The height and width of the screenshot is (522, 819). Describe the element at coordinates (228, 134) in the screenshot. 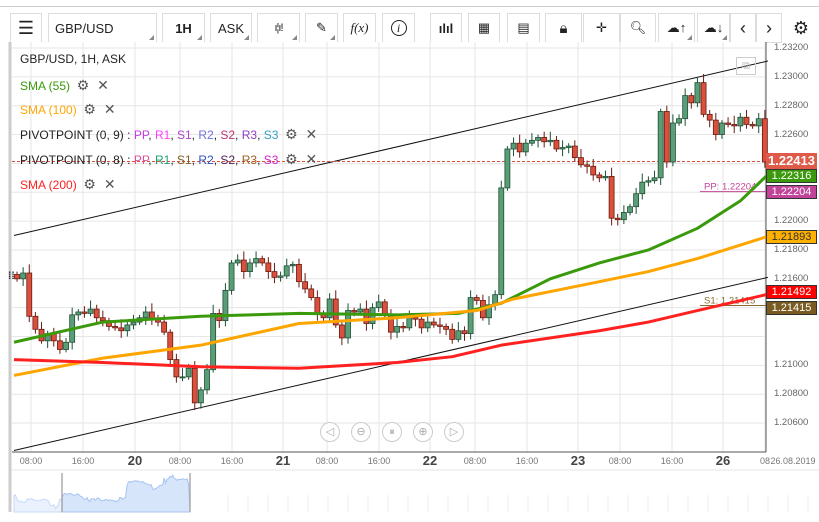

I see `pivot-series-s2: S2` at that location.